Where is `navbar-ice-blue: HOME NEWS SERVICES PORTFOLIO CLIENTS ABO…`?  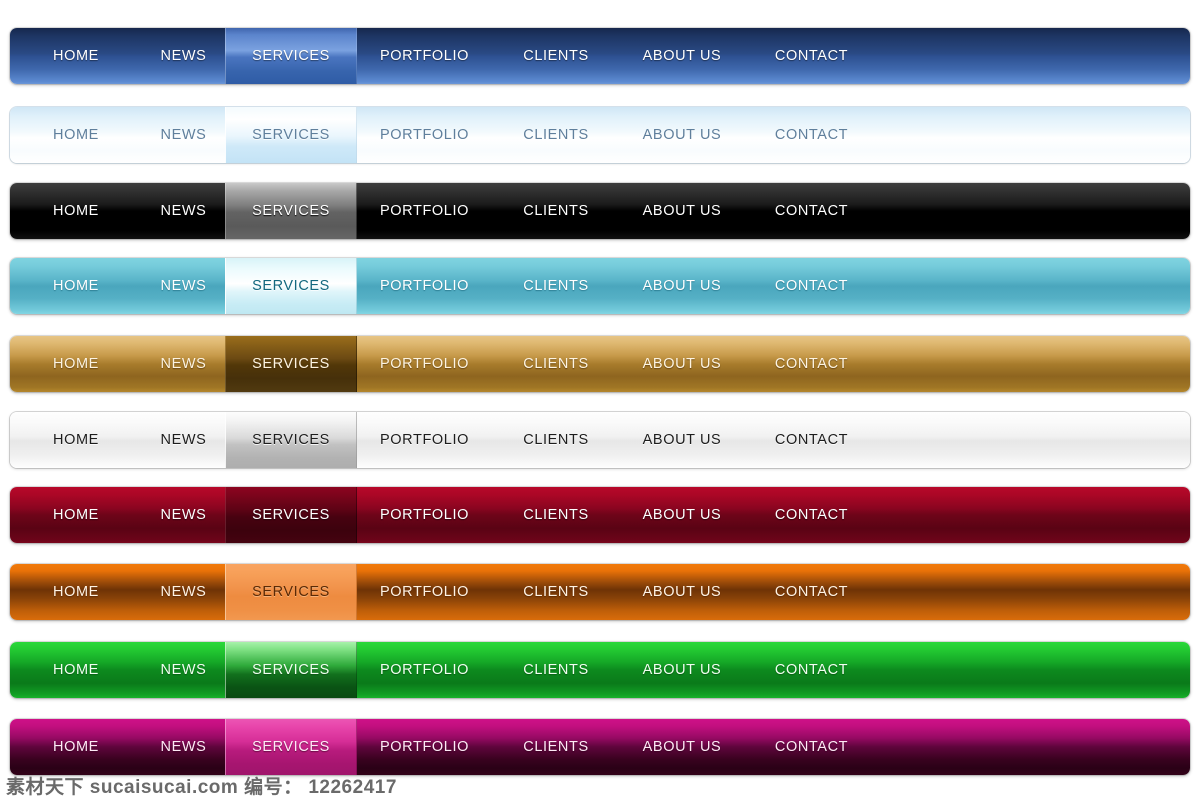
navbar-ice-blue: HOME NEWS SERVICES PORTFOLIO CLIENTS ABO… is located at coordinates (600, 135).